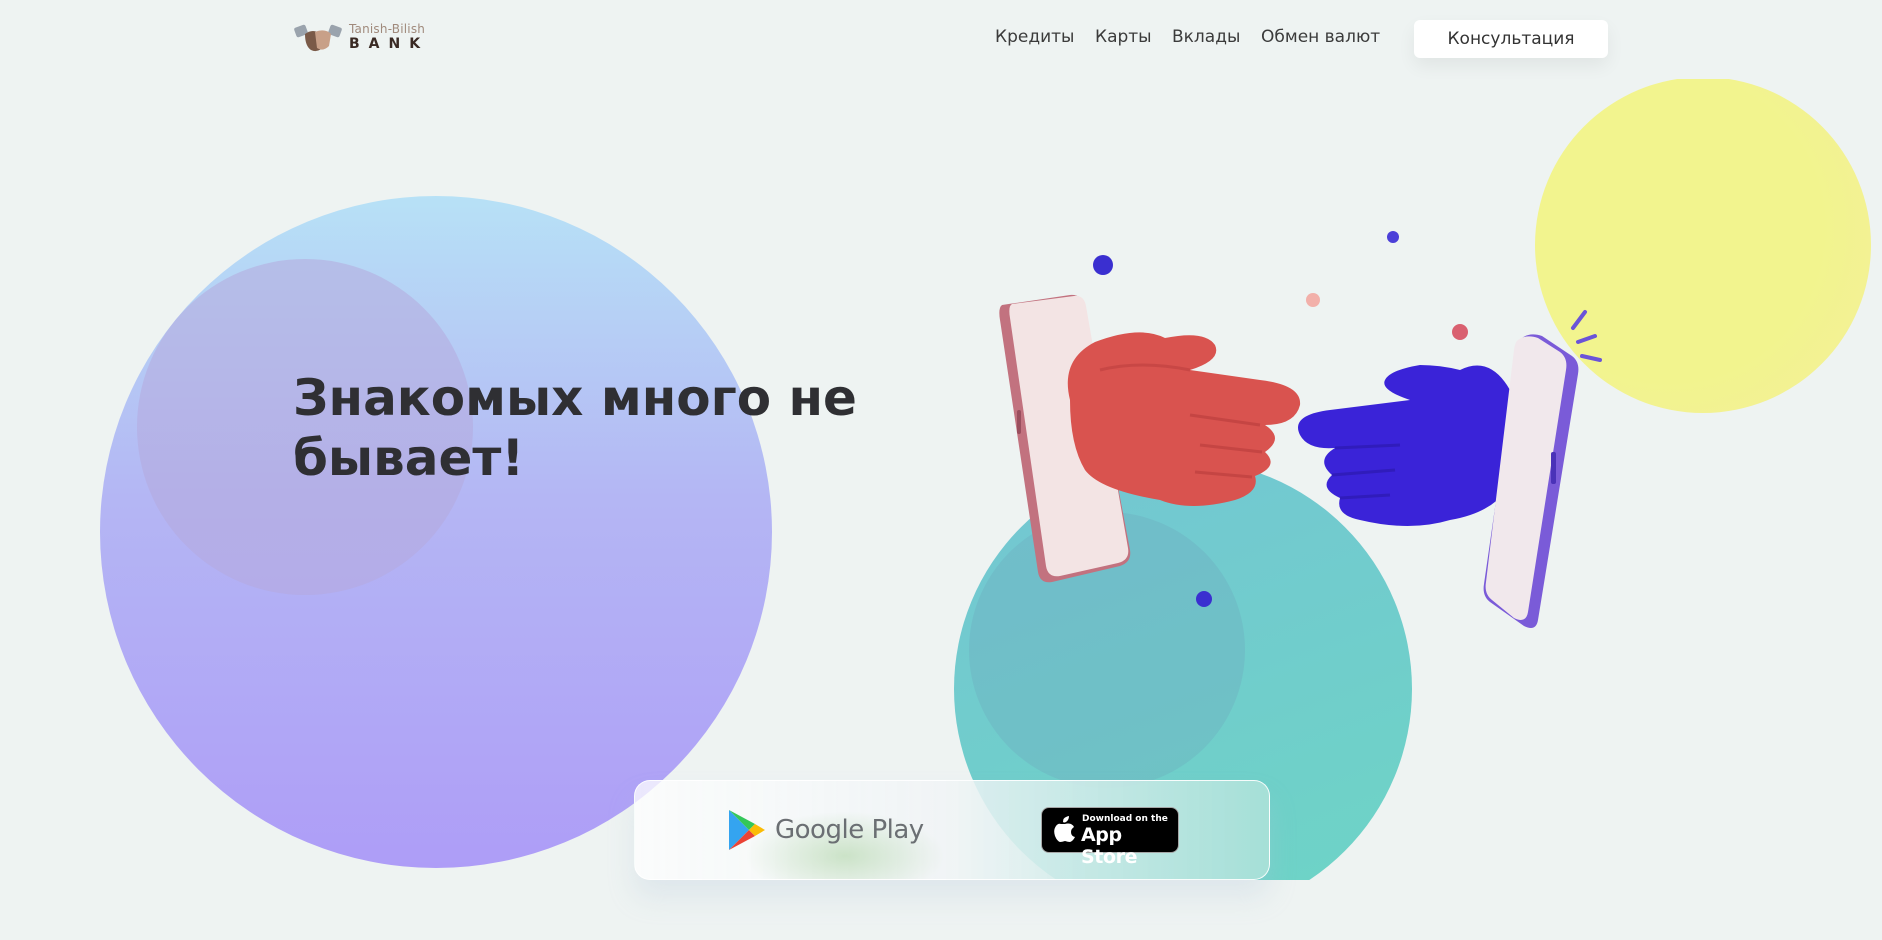 This screenshot has width=1882, height=940. I want to click on app-store-button: Download on the App Store, so click(1110, 837).